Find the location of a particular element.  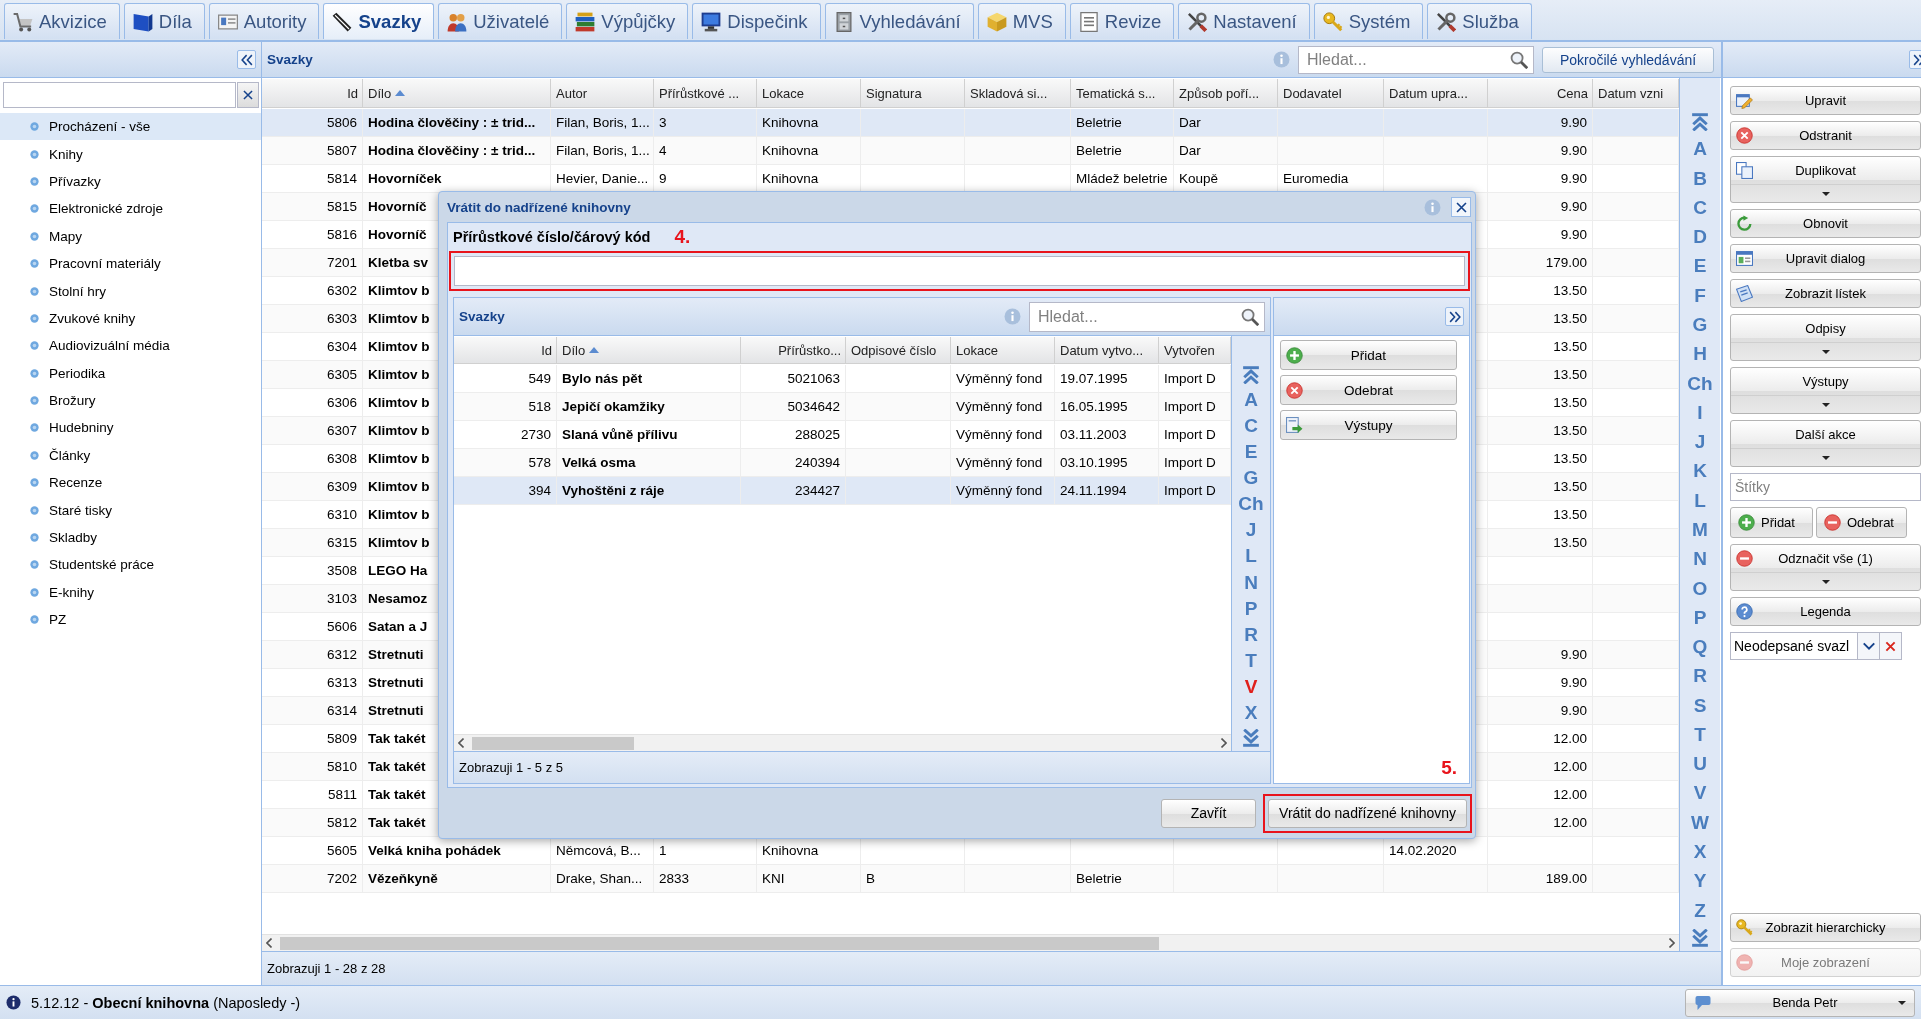

filter-field is located at coordinates (120, 95).